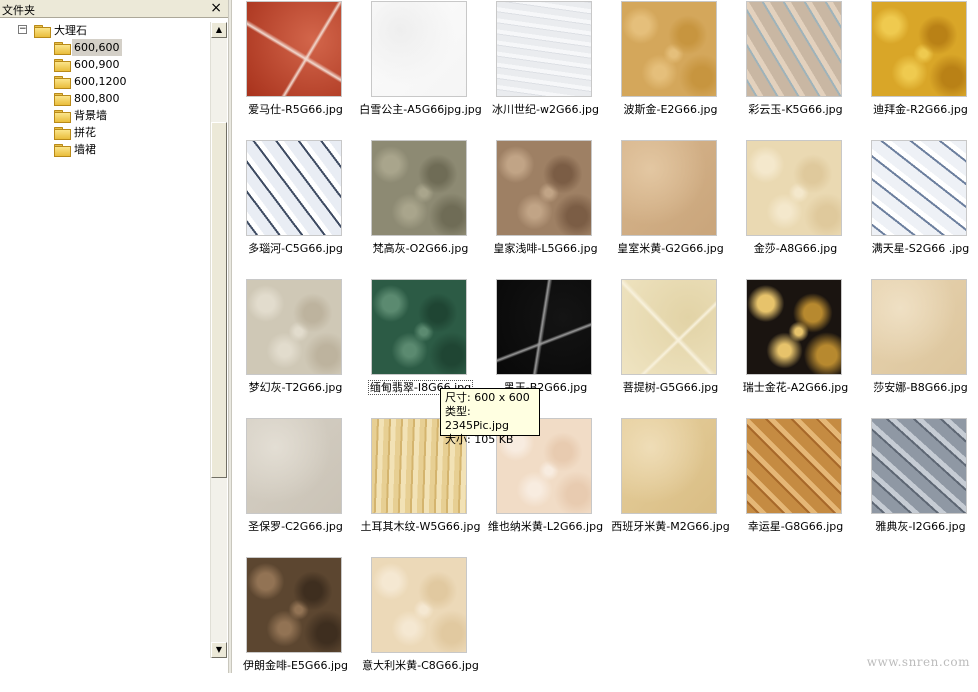 The height and width of the screenshot is (692, 978). What do you see at coordinates (795, 109) in the screenshot?
I see `thumbnail-caption: 彩云玉-K5G66.jpg` at bounding box center [795, 109].